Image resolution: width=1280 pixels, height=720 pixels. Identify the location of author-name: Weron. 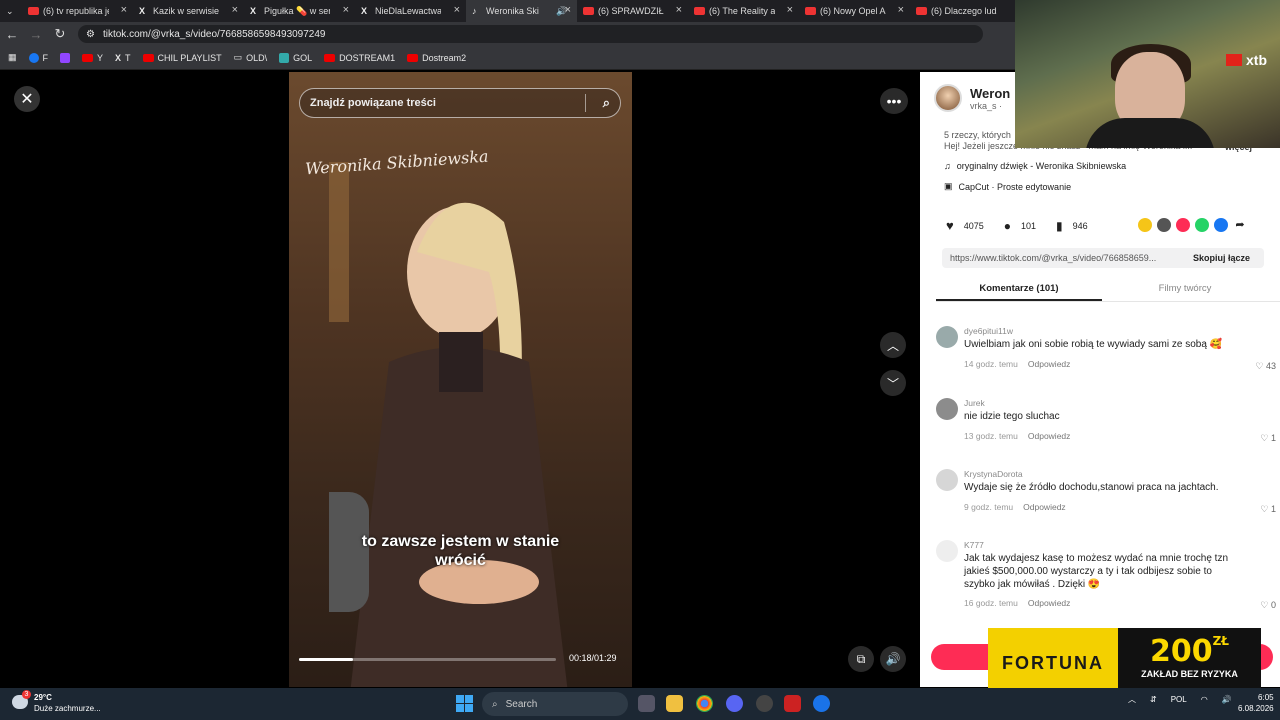
(990, 93).